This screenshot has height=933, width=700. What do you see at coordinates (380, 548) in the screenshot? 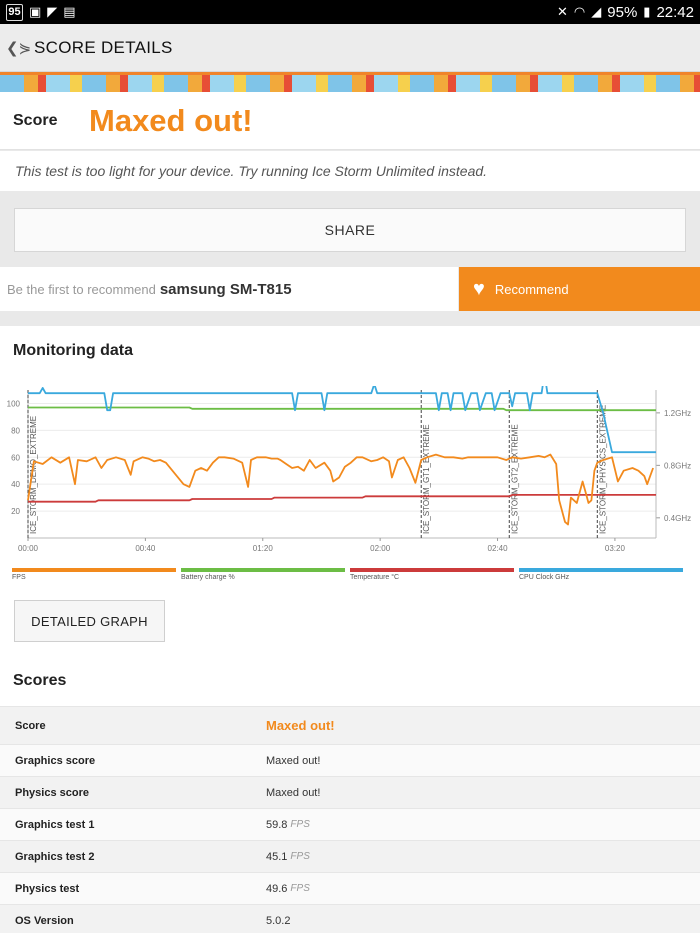
I see `x-tick-label: 02:00` at bounding box center [380, 548].